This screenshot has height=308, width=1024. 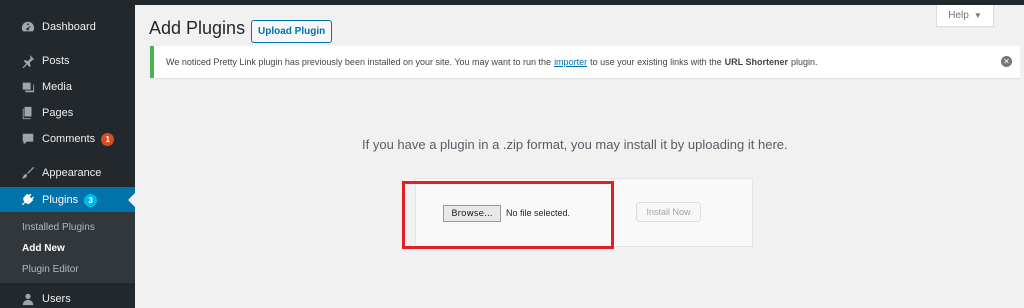 I want to click on menu-item-label: Appearance, so click(x=72, y=173).